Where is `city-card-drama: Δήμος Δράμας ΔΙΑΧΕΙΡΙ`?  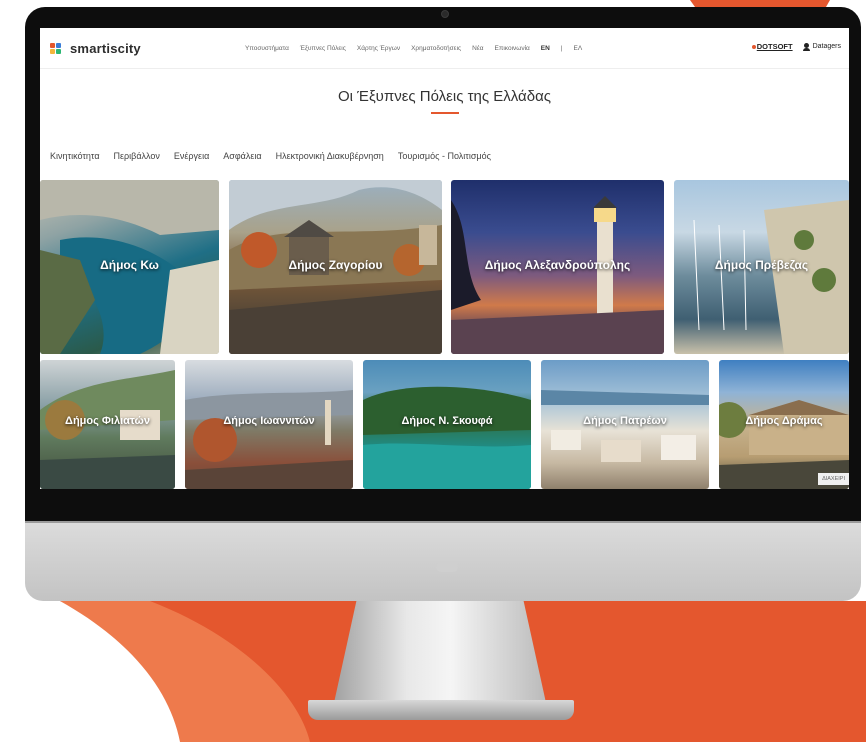 city-card-drama: Δήμος Δράμας ΔΙΑΧΕΙΡΙ is located at coordinates (784, 424).